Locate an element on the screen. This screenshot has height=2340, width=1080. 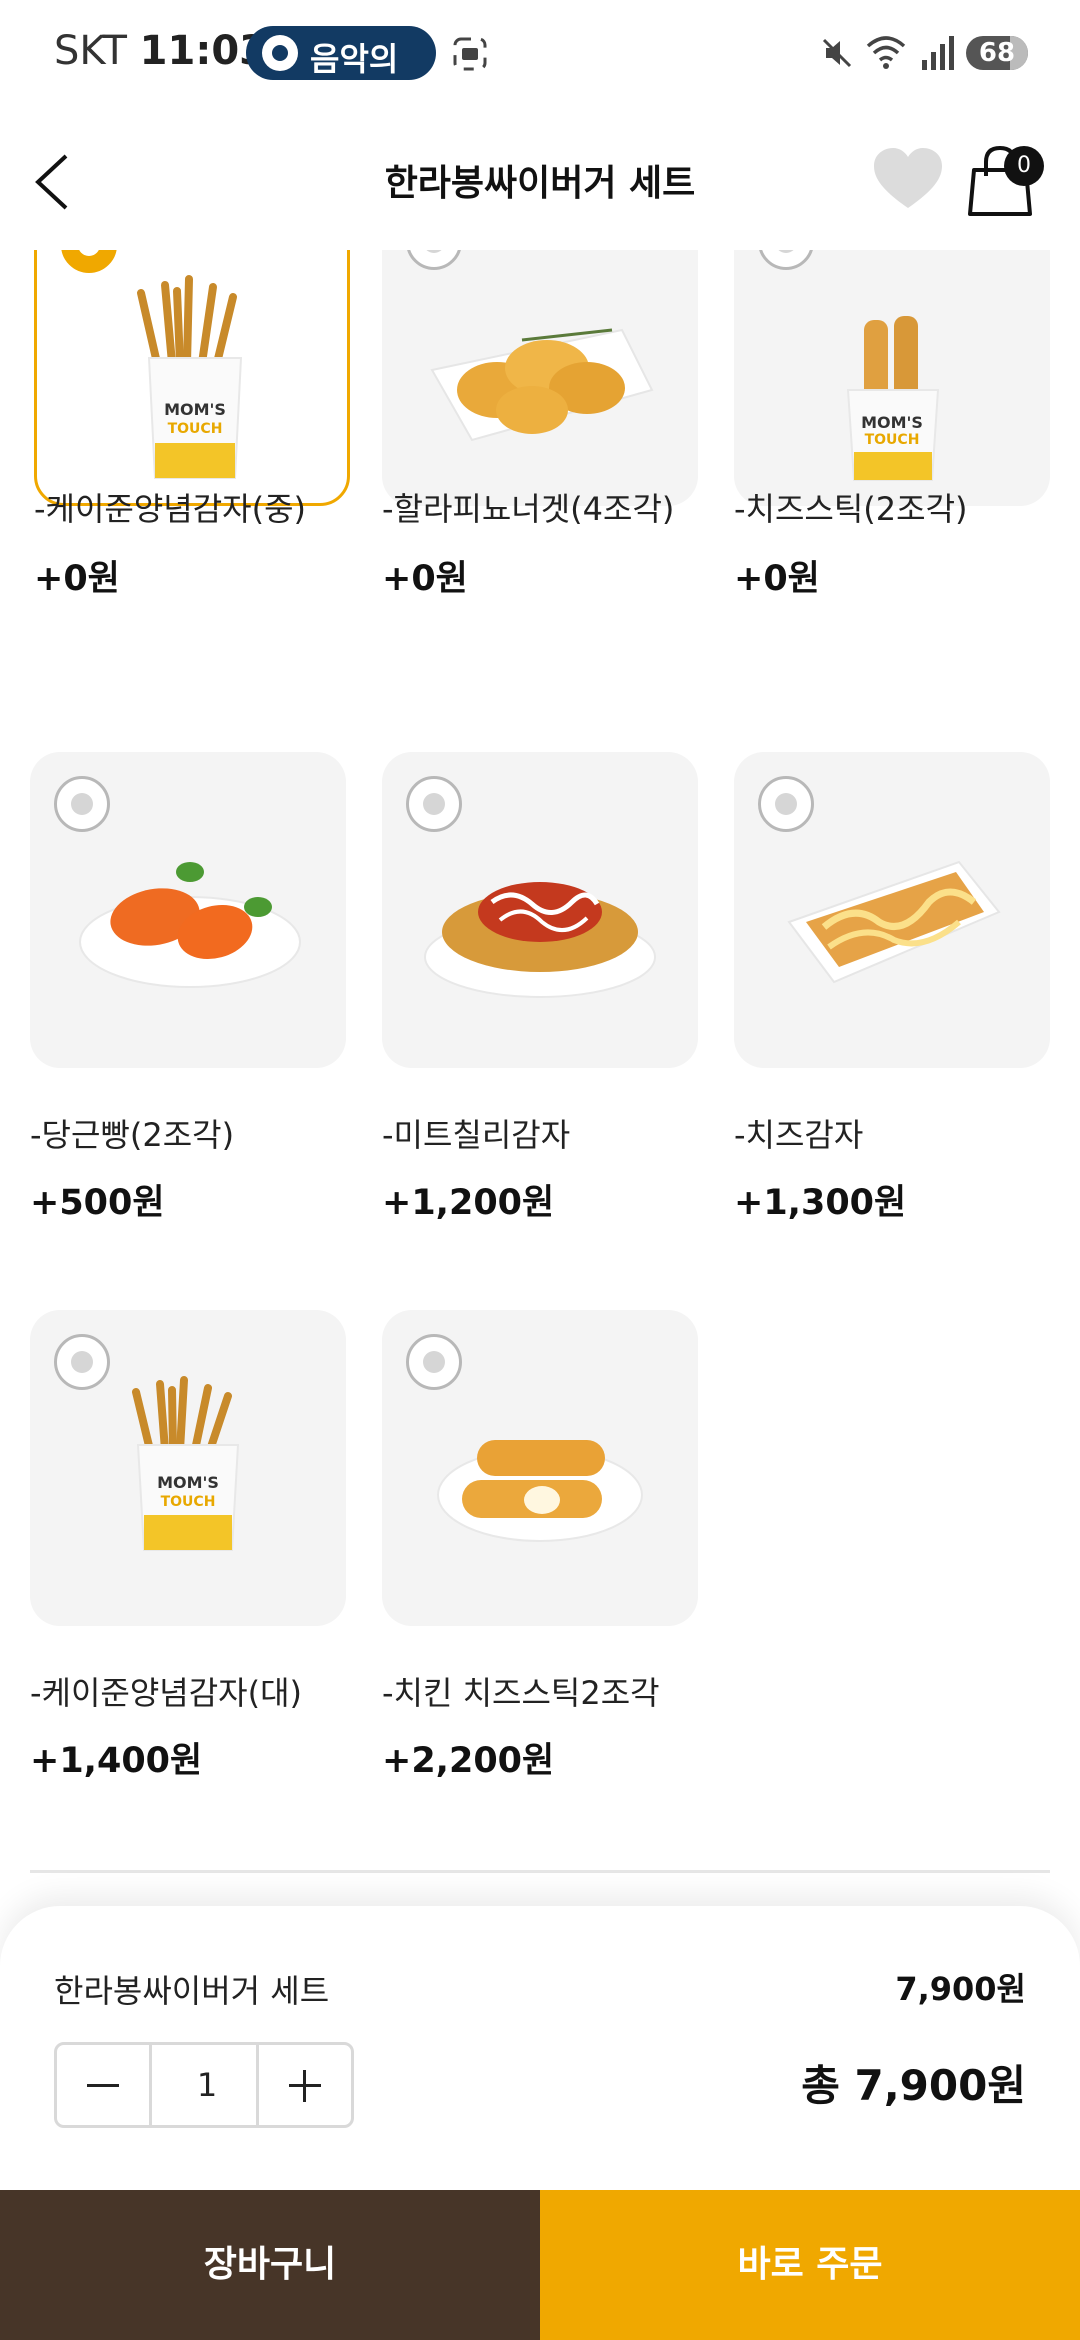
app-header: 한라봉싸이버거 세트 is located at coordinates (540, 180).